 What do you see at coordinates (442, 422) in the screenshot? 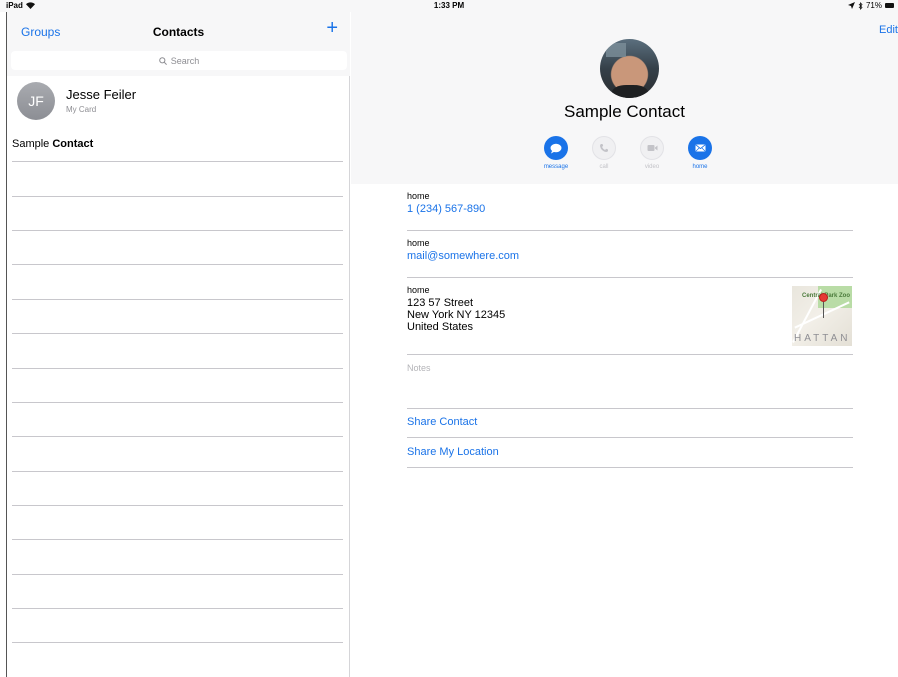
I see `share-contact-button: Share Contact` at bounding box center [442, 422].